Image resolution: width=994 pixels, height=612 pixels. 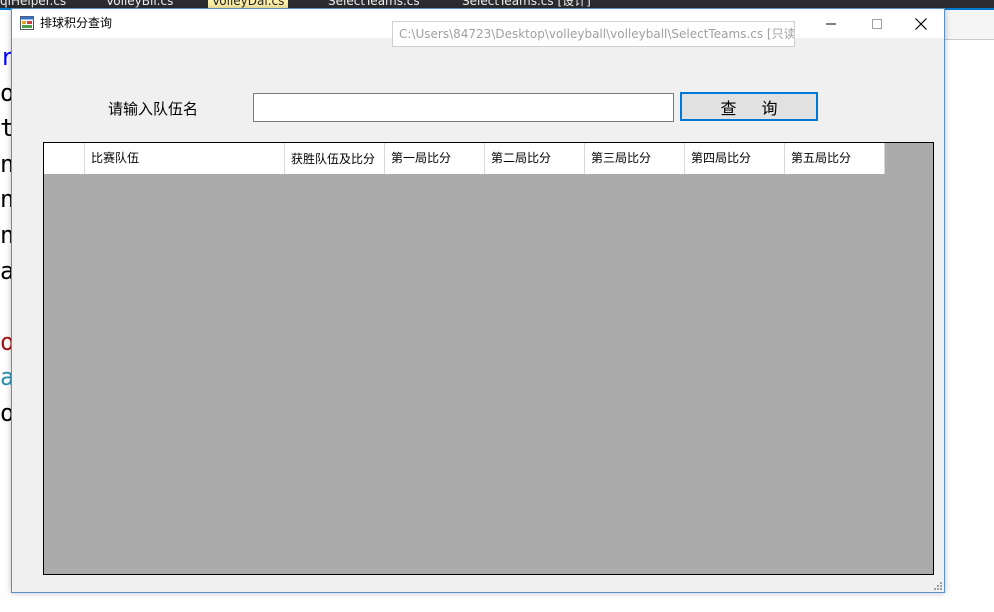 I want to click on window-title: 排球积分查询, so click(x=76, y=23).